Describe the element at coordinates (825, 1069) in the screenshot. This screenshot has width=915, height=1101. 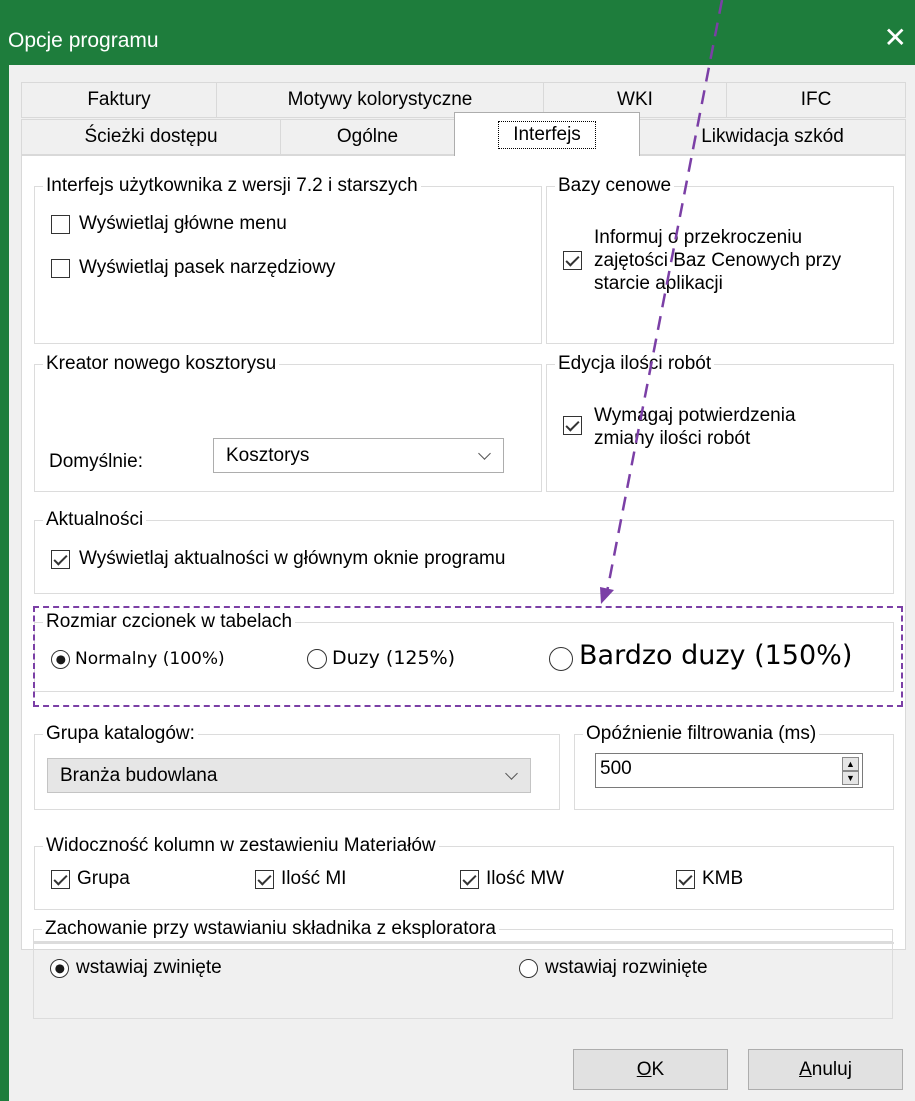
I see `cancel-button: Anuluj` at that location.